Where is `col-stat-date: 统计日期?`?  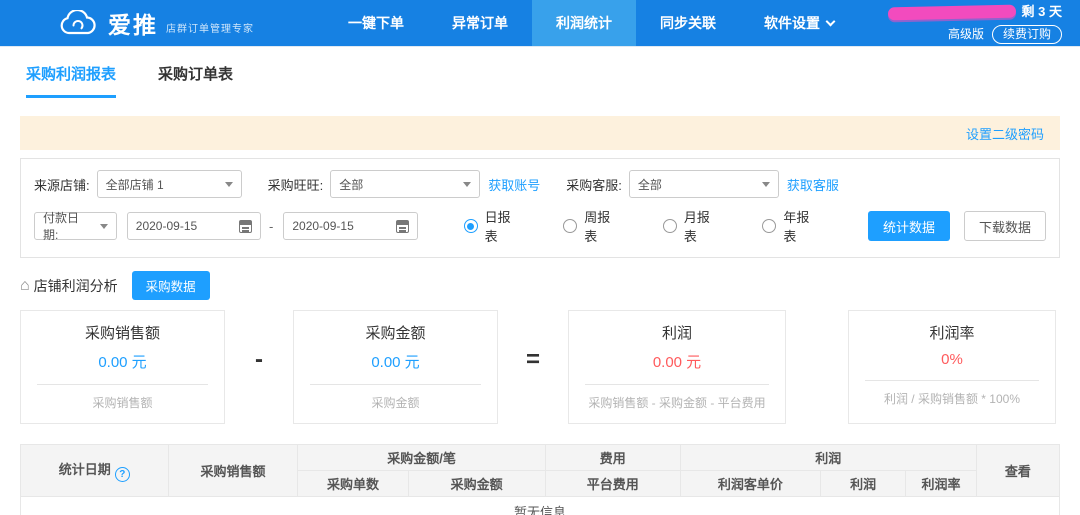 col-stat-date: 统计日期? is located at coordinates (94, 470).